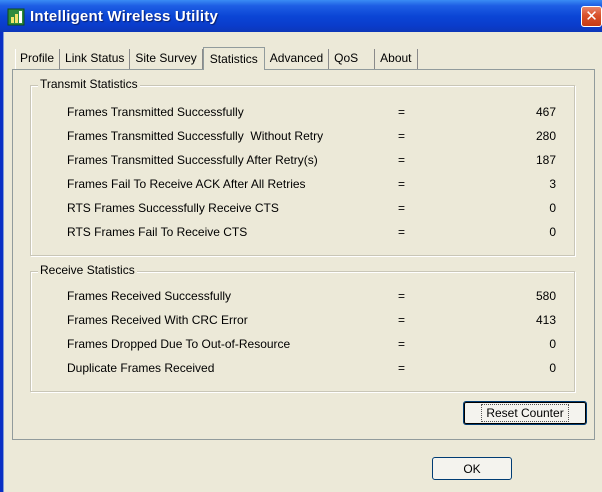 Image resolution: width=602 pixels, height=492 pixels. What do you see at coordinates (166, 59) in the screenshot?
I see `tab-site-survey: Site Survey` at bounding box center [166, 59].